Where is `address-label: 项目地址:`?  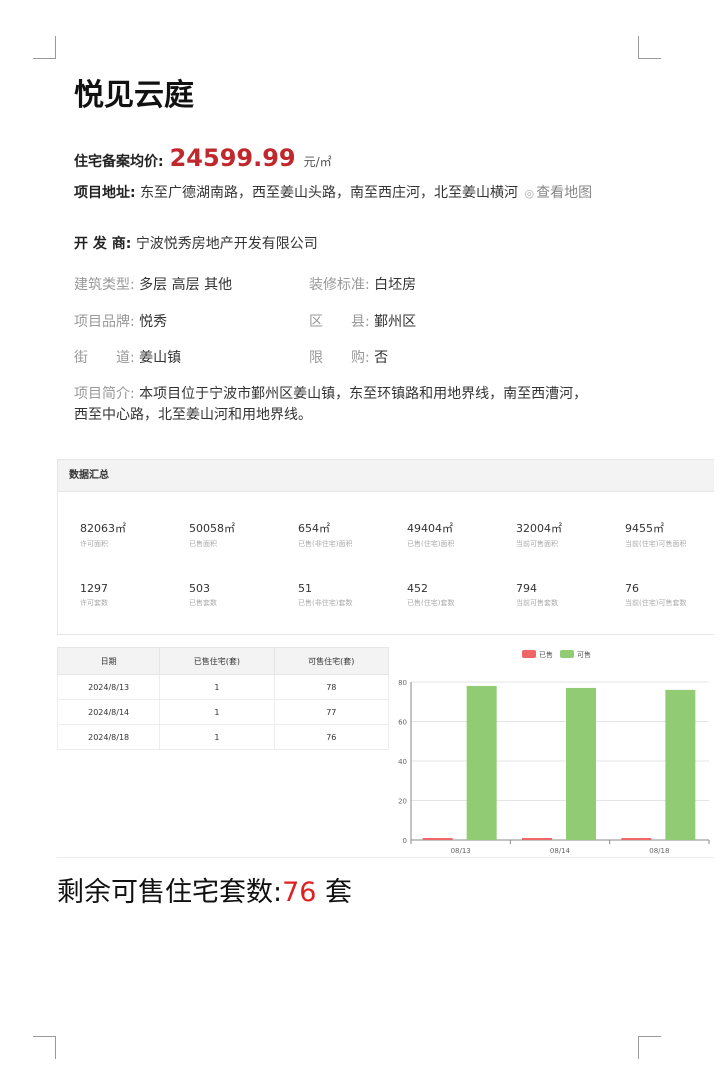 address-label: 项目地址: is located at coordinates (105, 193).